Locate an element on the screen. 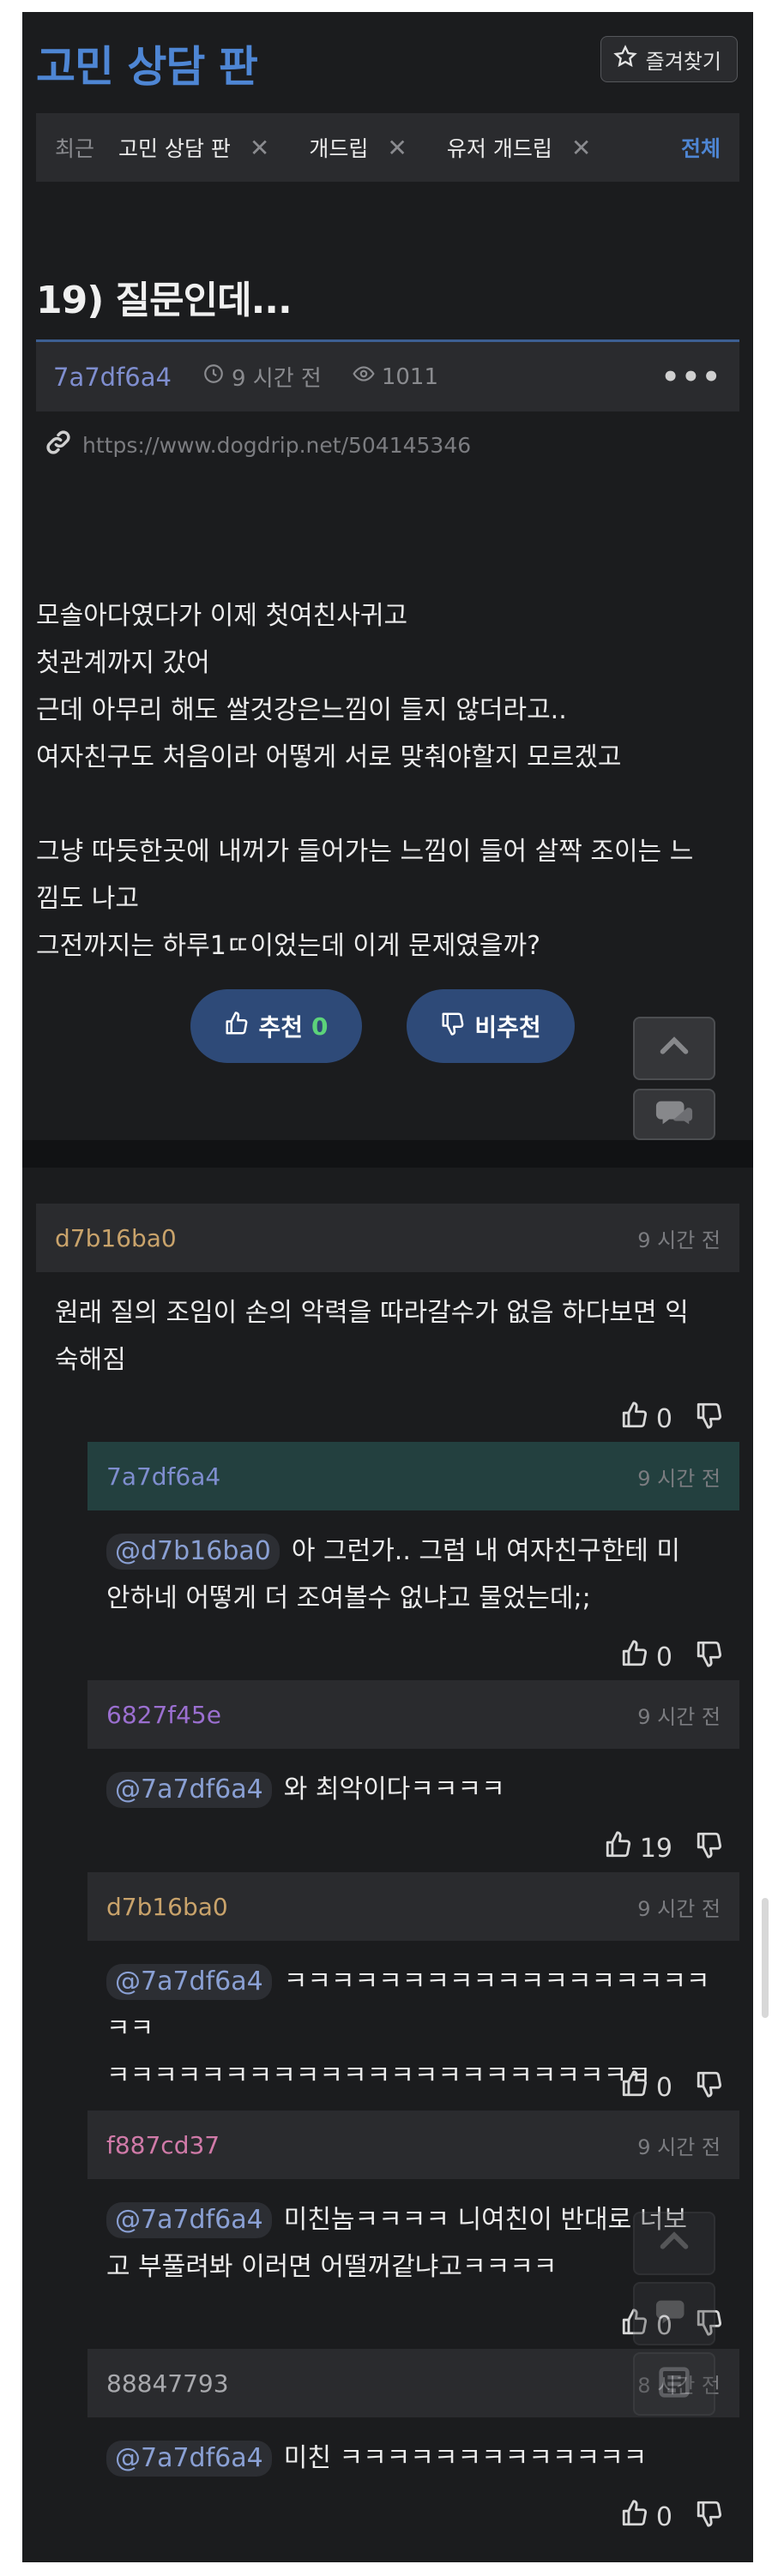 This screenshot has width=772, height=2576. comment-text: @7a7df6a4 미친 ㅋㅋㅋㅋㅋㅋㅋㅋㅋㅋㅋㅋㅋ is located at coordinates (418, 2458).